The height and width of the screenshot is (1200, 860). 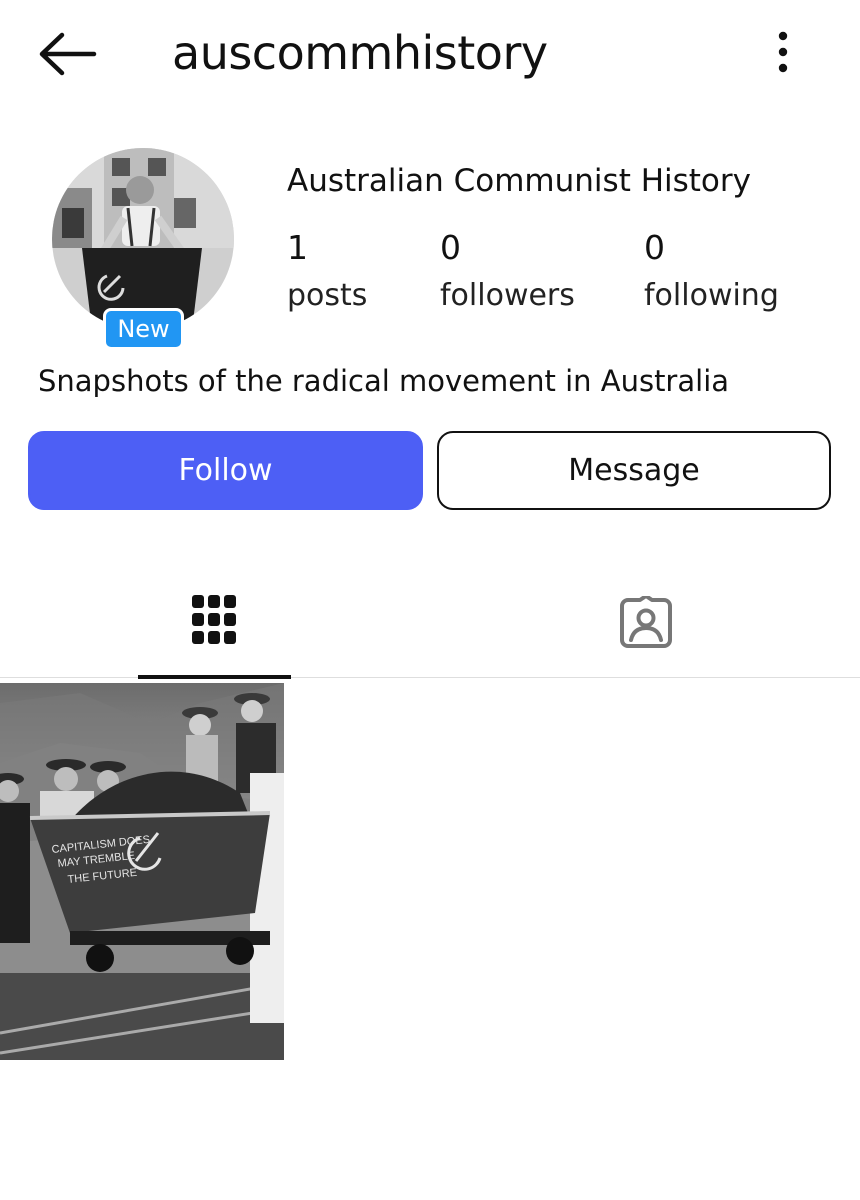 I want to click on tagged-person-icon, so click(x=646, y=622).